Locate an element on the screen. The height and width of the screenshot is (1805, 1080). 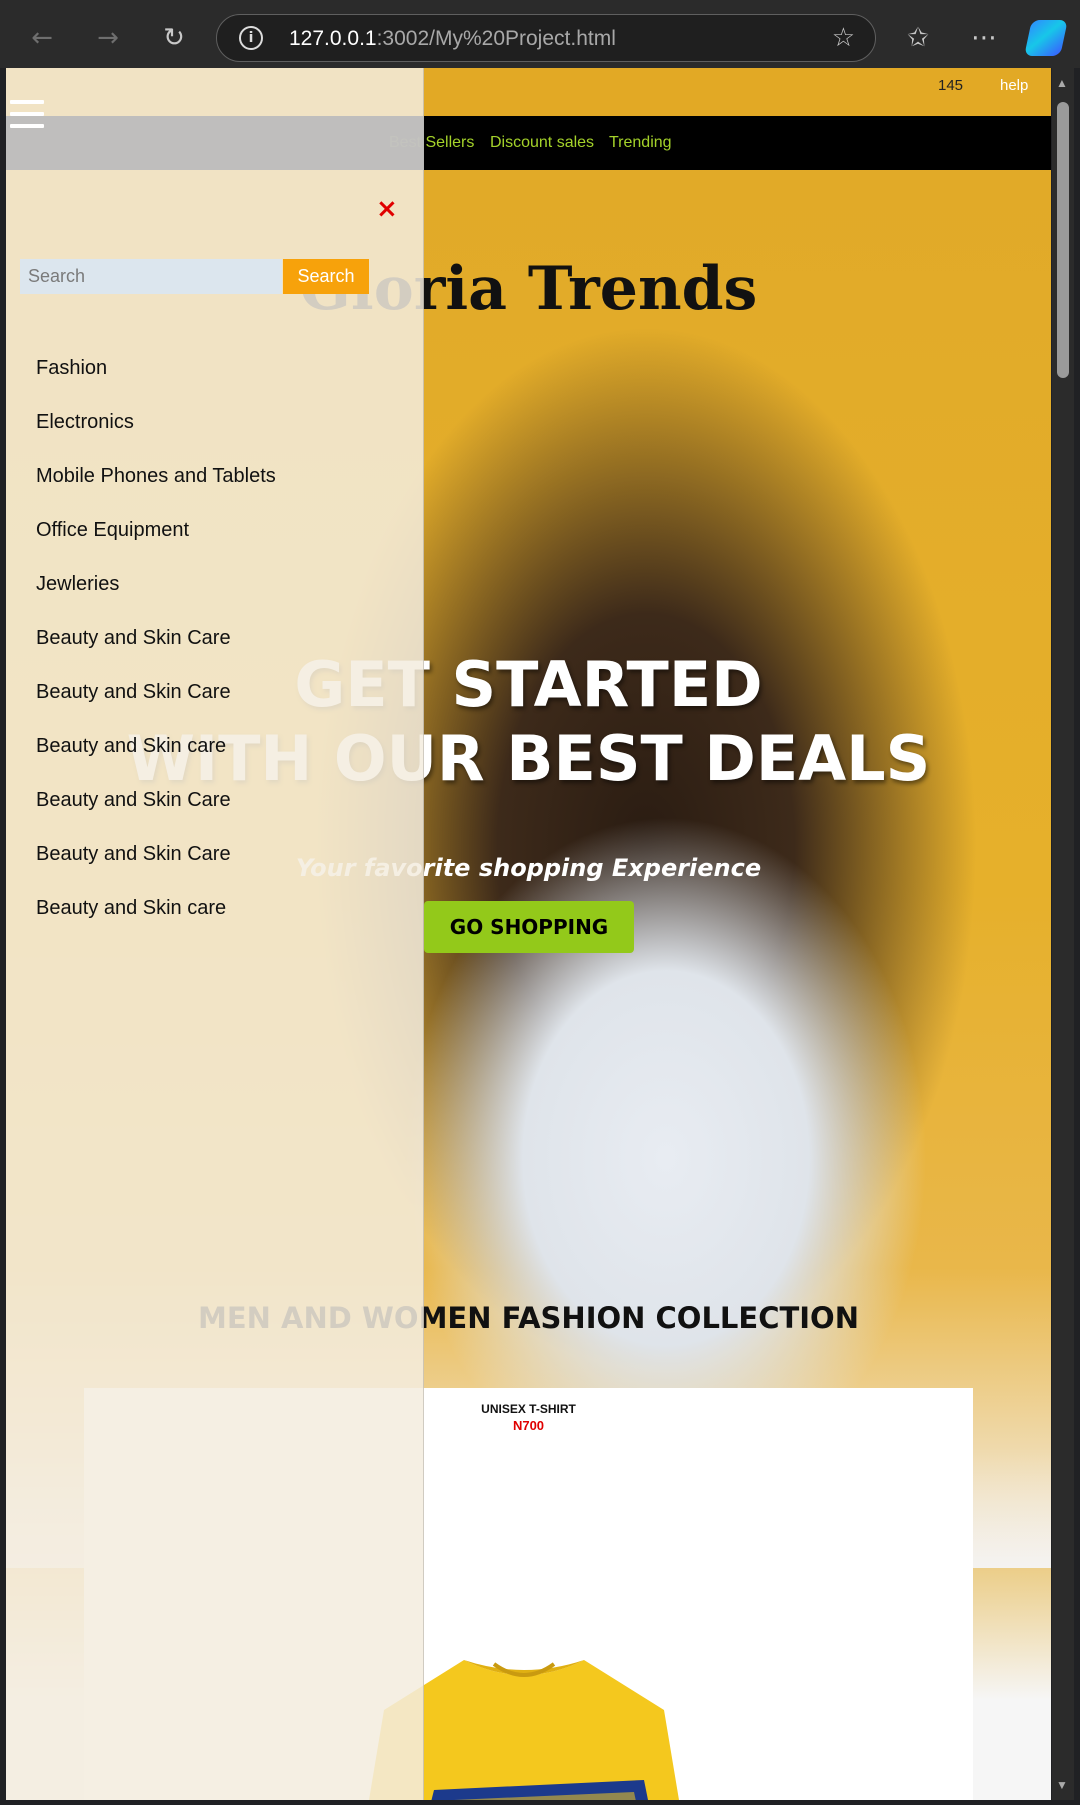
category-mobile-phones-tablets: Mobile Phones and Tablets is located at coordinates (156, 491).